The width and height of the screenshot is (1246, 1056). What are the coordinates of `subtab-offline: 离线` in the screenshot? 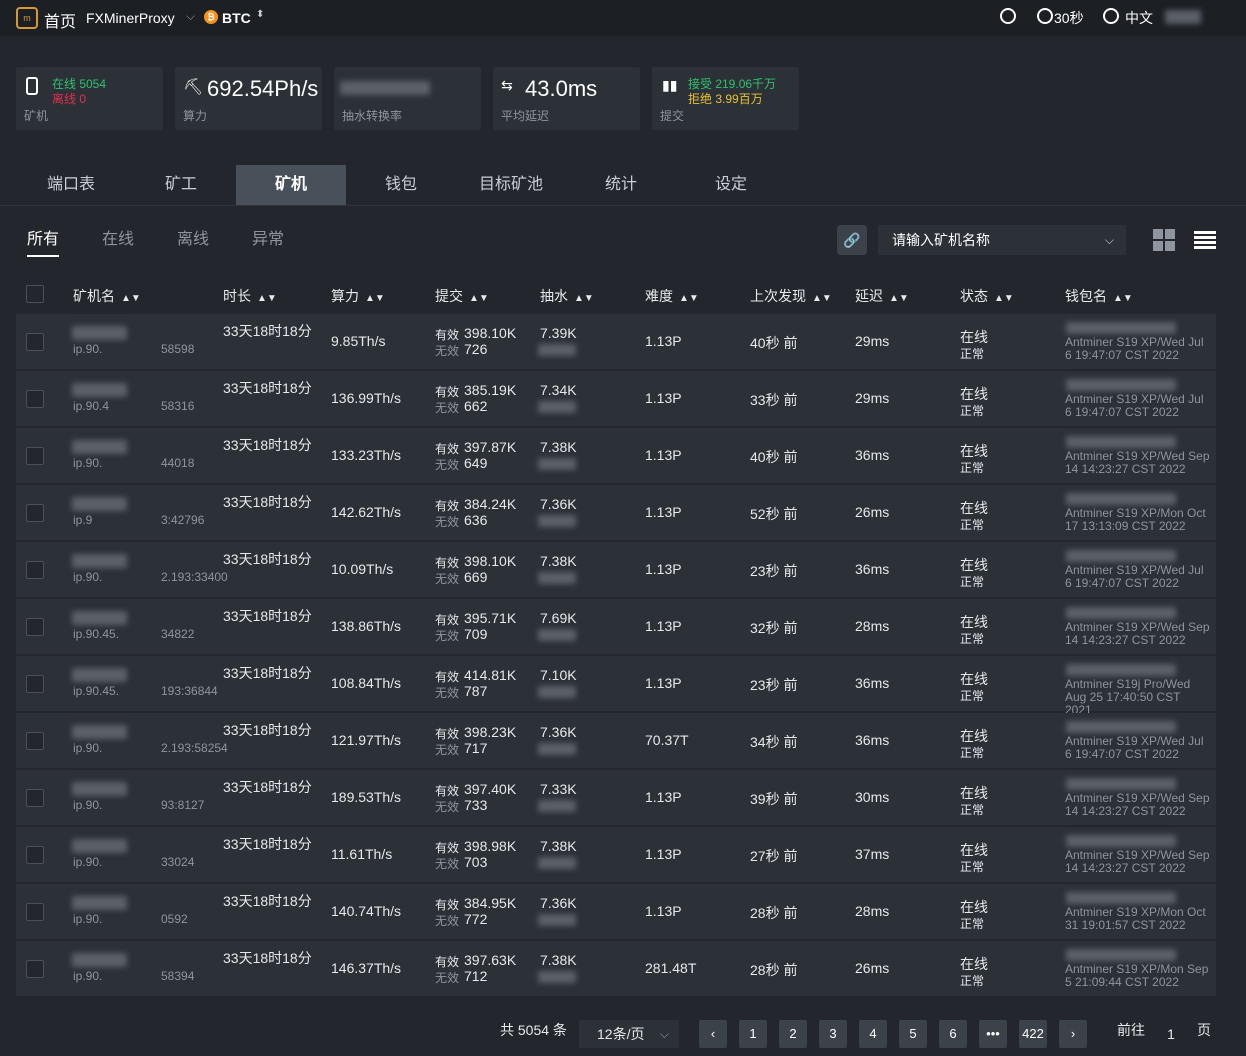 It's located at (193, 237).